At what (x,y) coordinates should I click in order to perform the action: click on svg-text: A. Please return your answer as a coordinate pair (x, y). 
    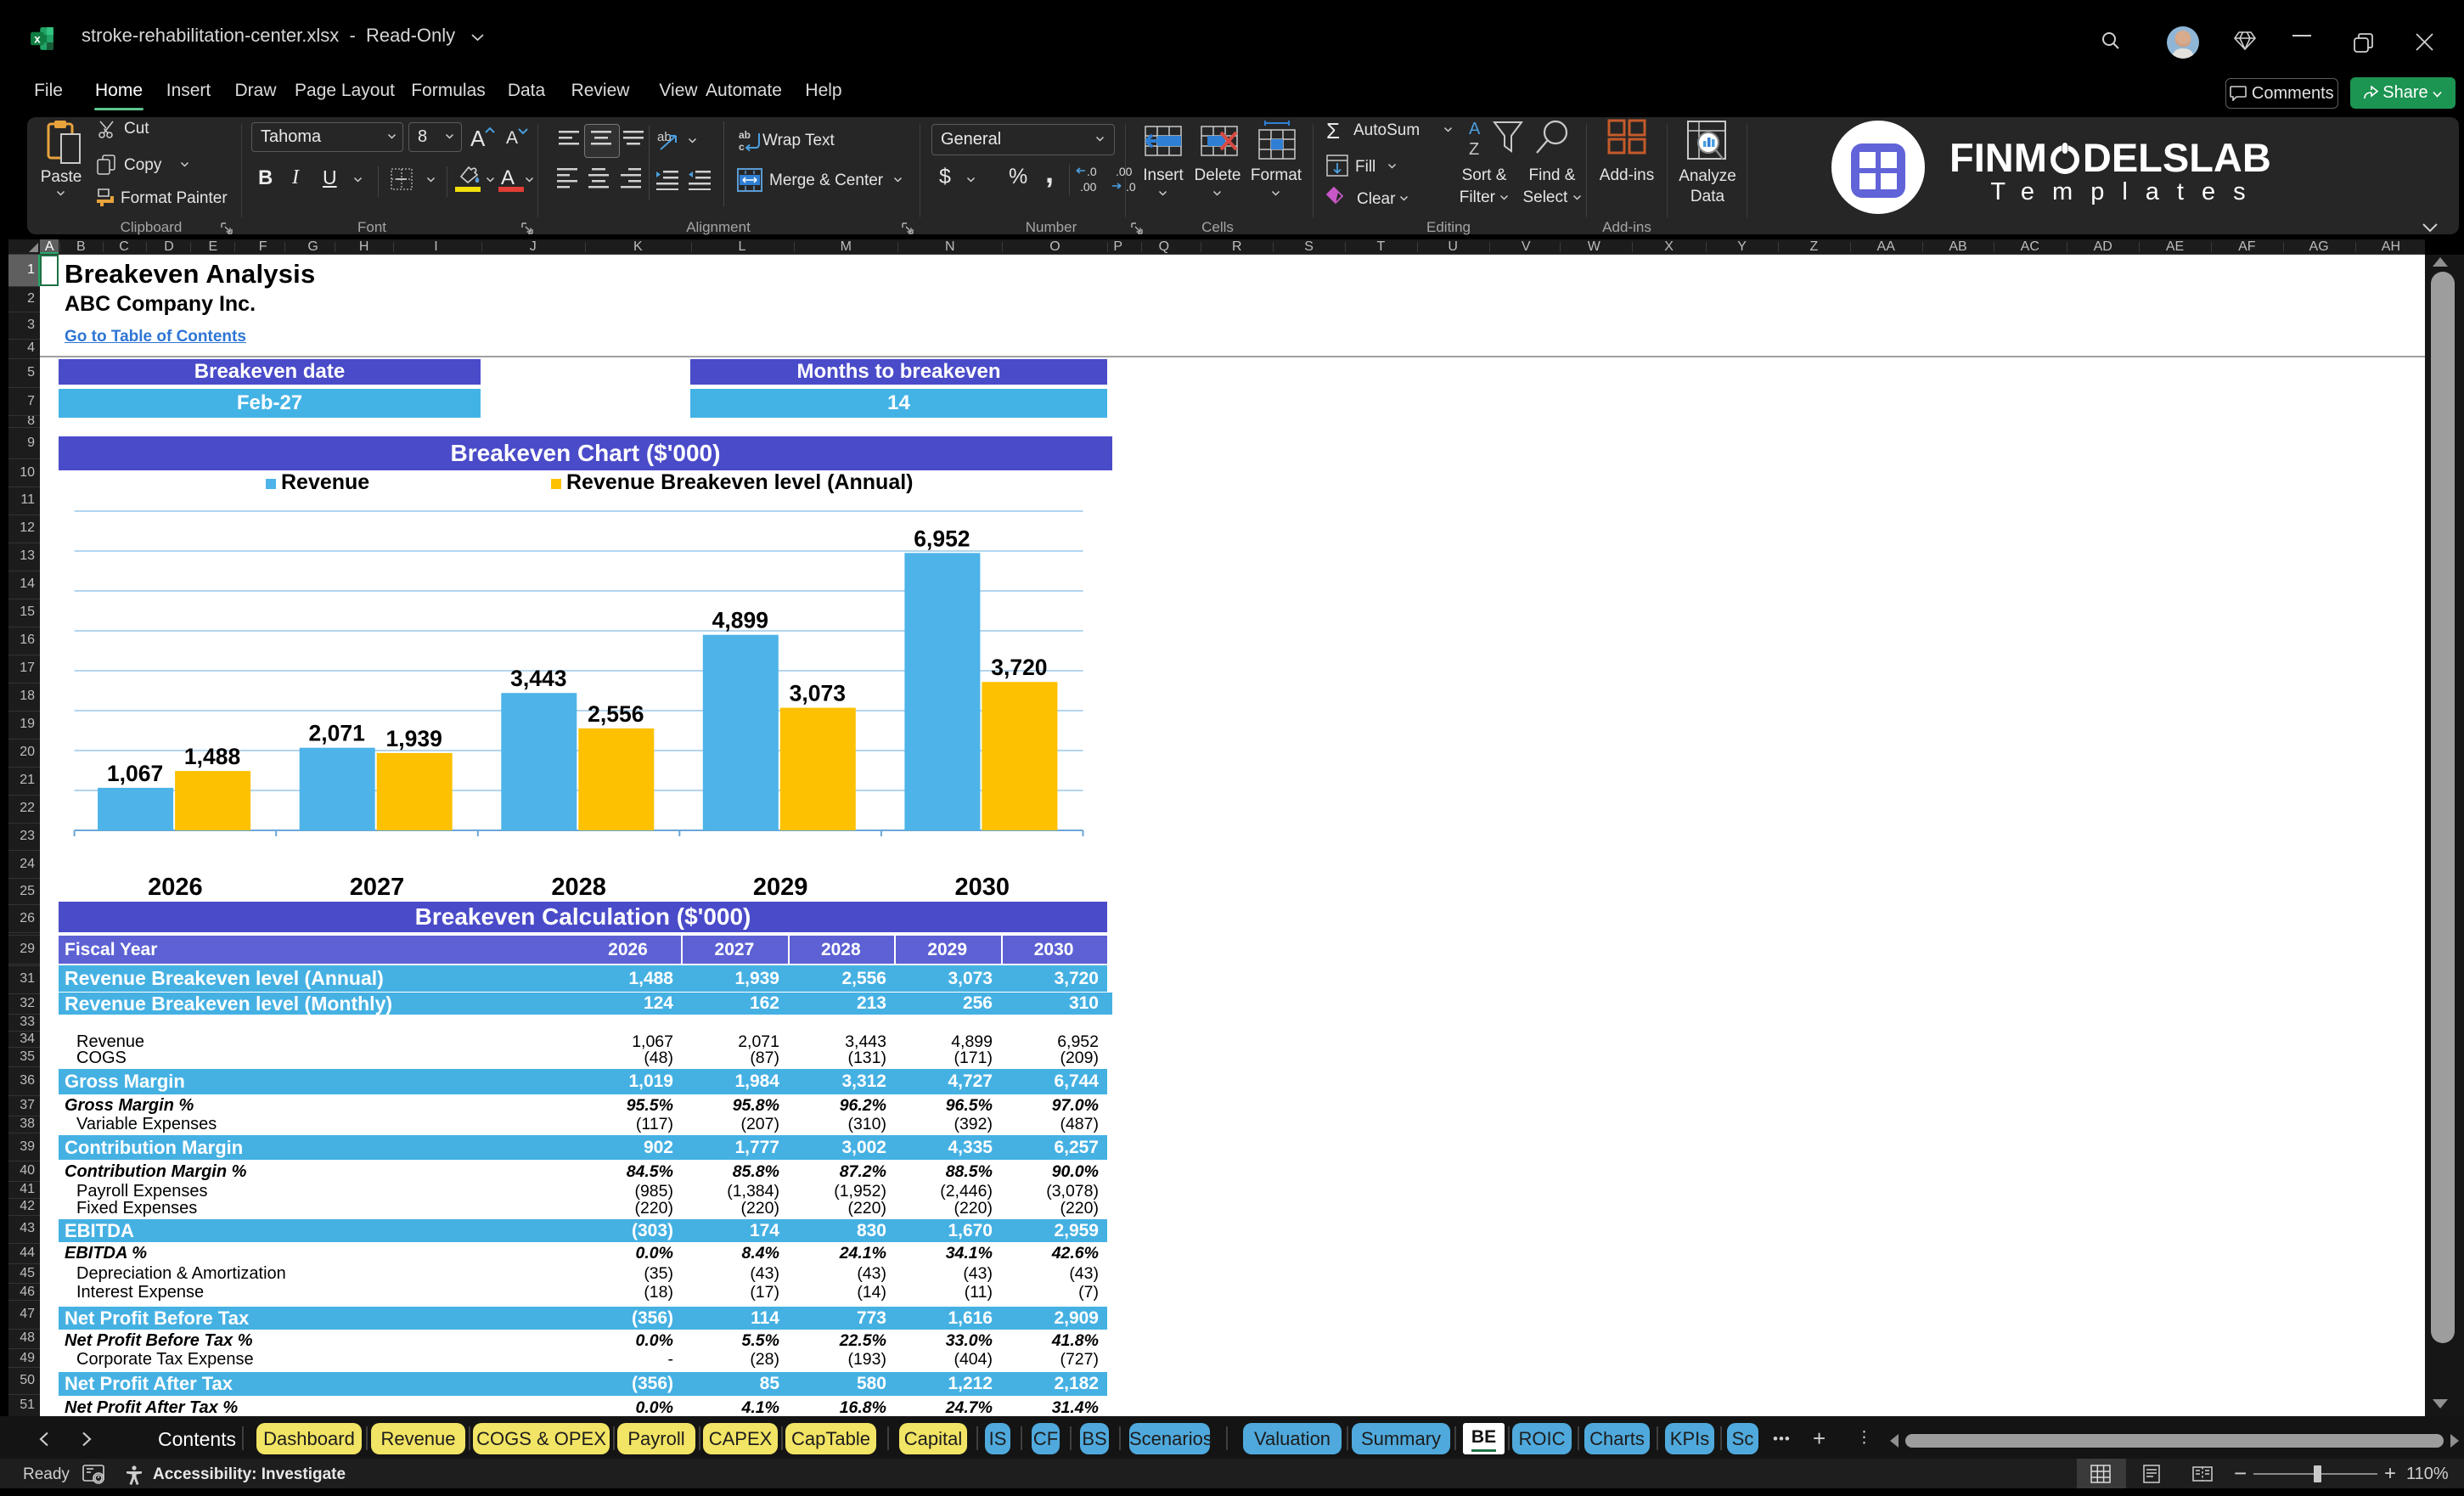
    Looking at the image, I should click on (1475, 129).